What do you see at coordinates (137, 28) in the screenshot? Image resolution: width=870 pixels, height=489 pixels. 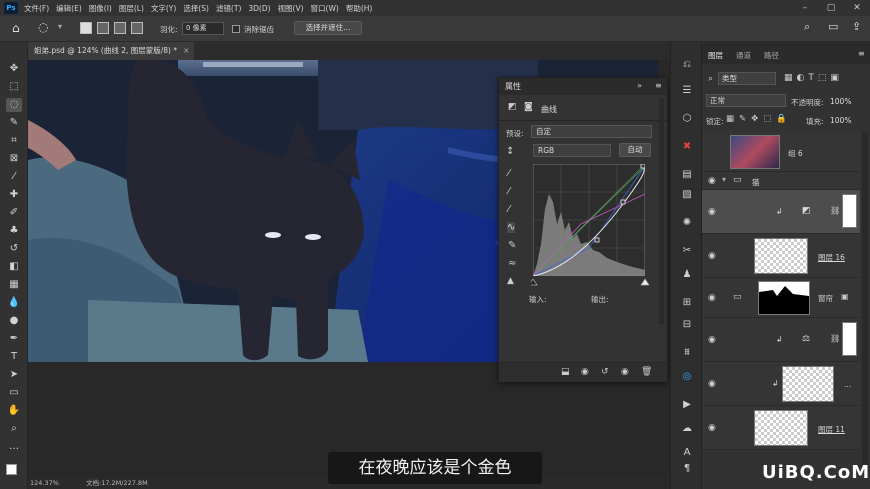 I see `intersect-selection-icon` at bounding box center [137, 28].